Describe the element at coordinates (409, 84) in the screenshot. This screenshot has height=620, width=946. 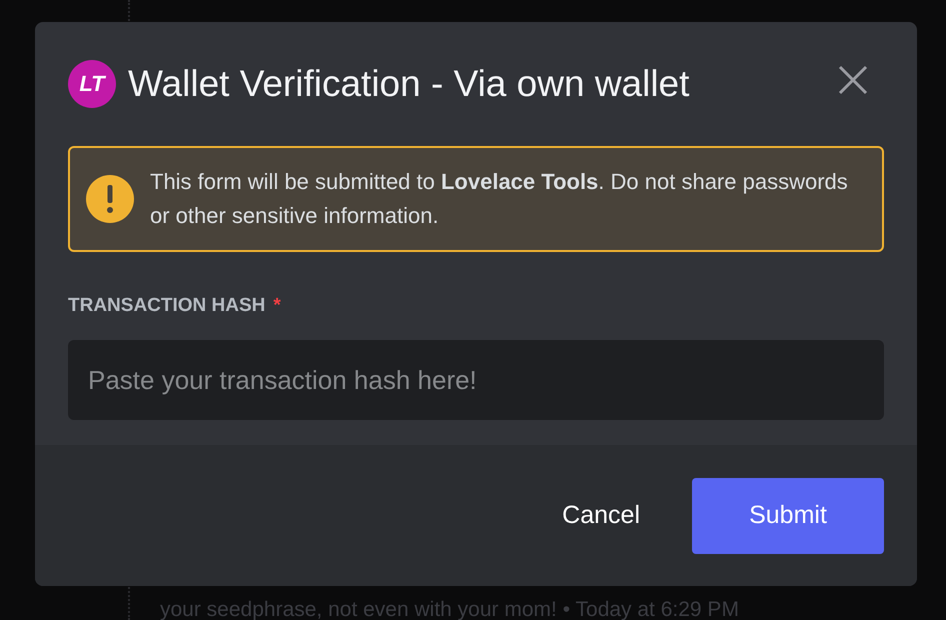
I see `dialog-title: Wallet Verification - Via own wallet` at that location.